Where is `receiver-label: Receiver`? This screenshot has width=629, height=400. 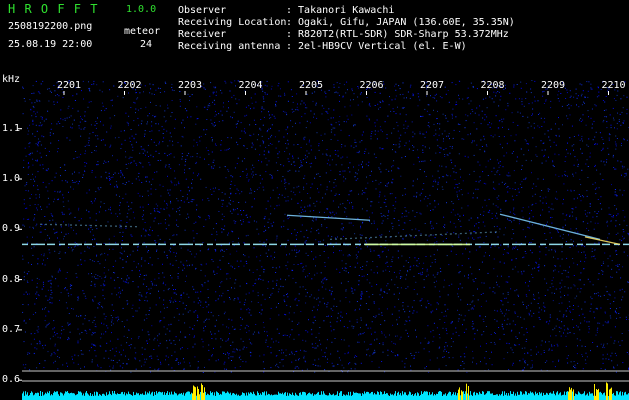
receiver-label: Receiver is located at coordinates (202, 34).